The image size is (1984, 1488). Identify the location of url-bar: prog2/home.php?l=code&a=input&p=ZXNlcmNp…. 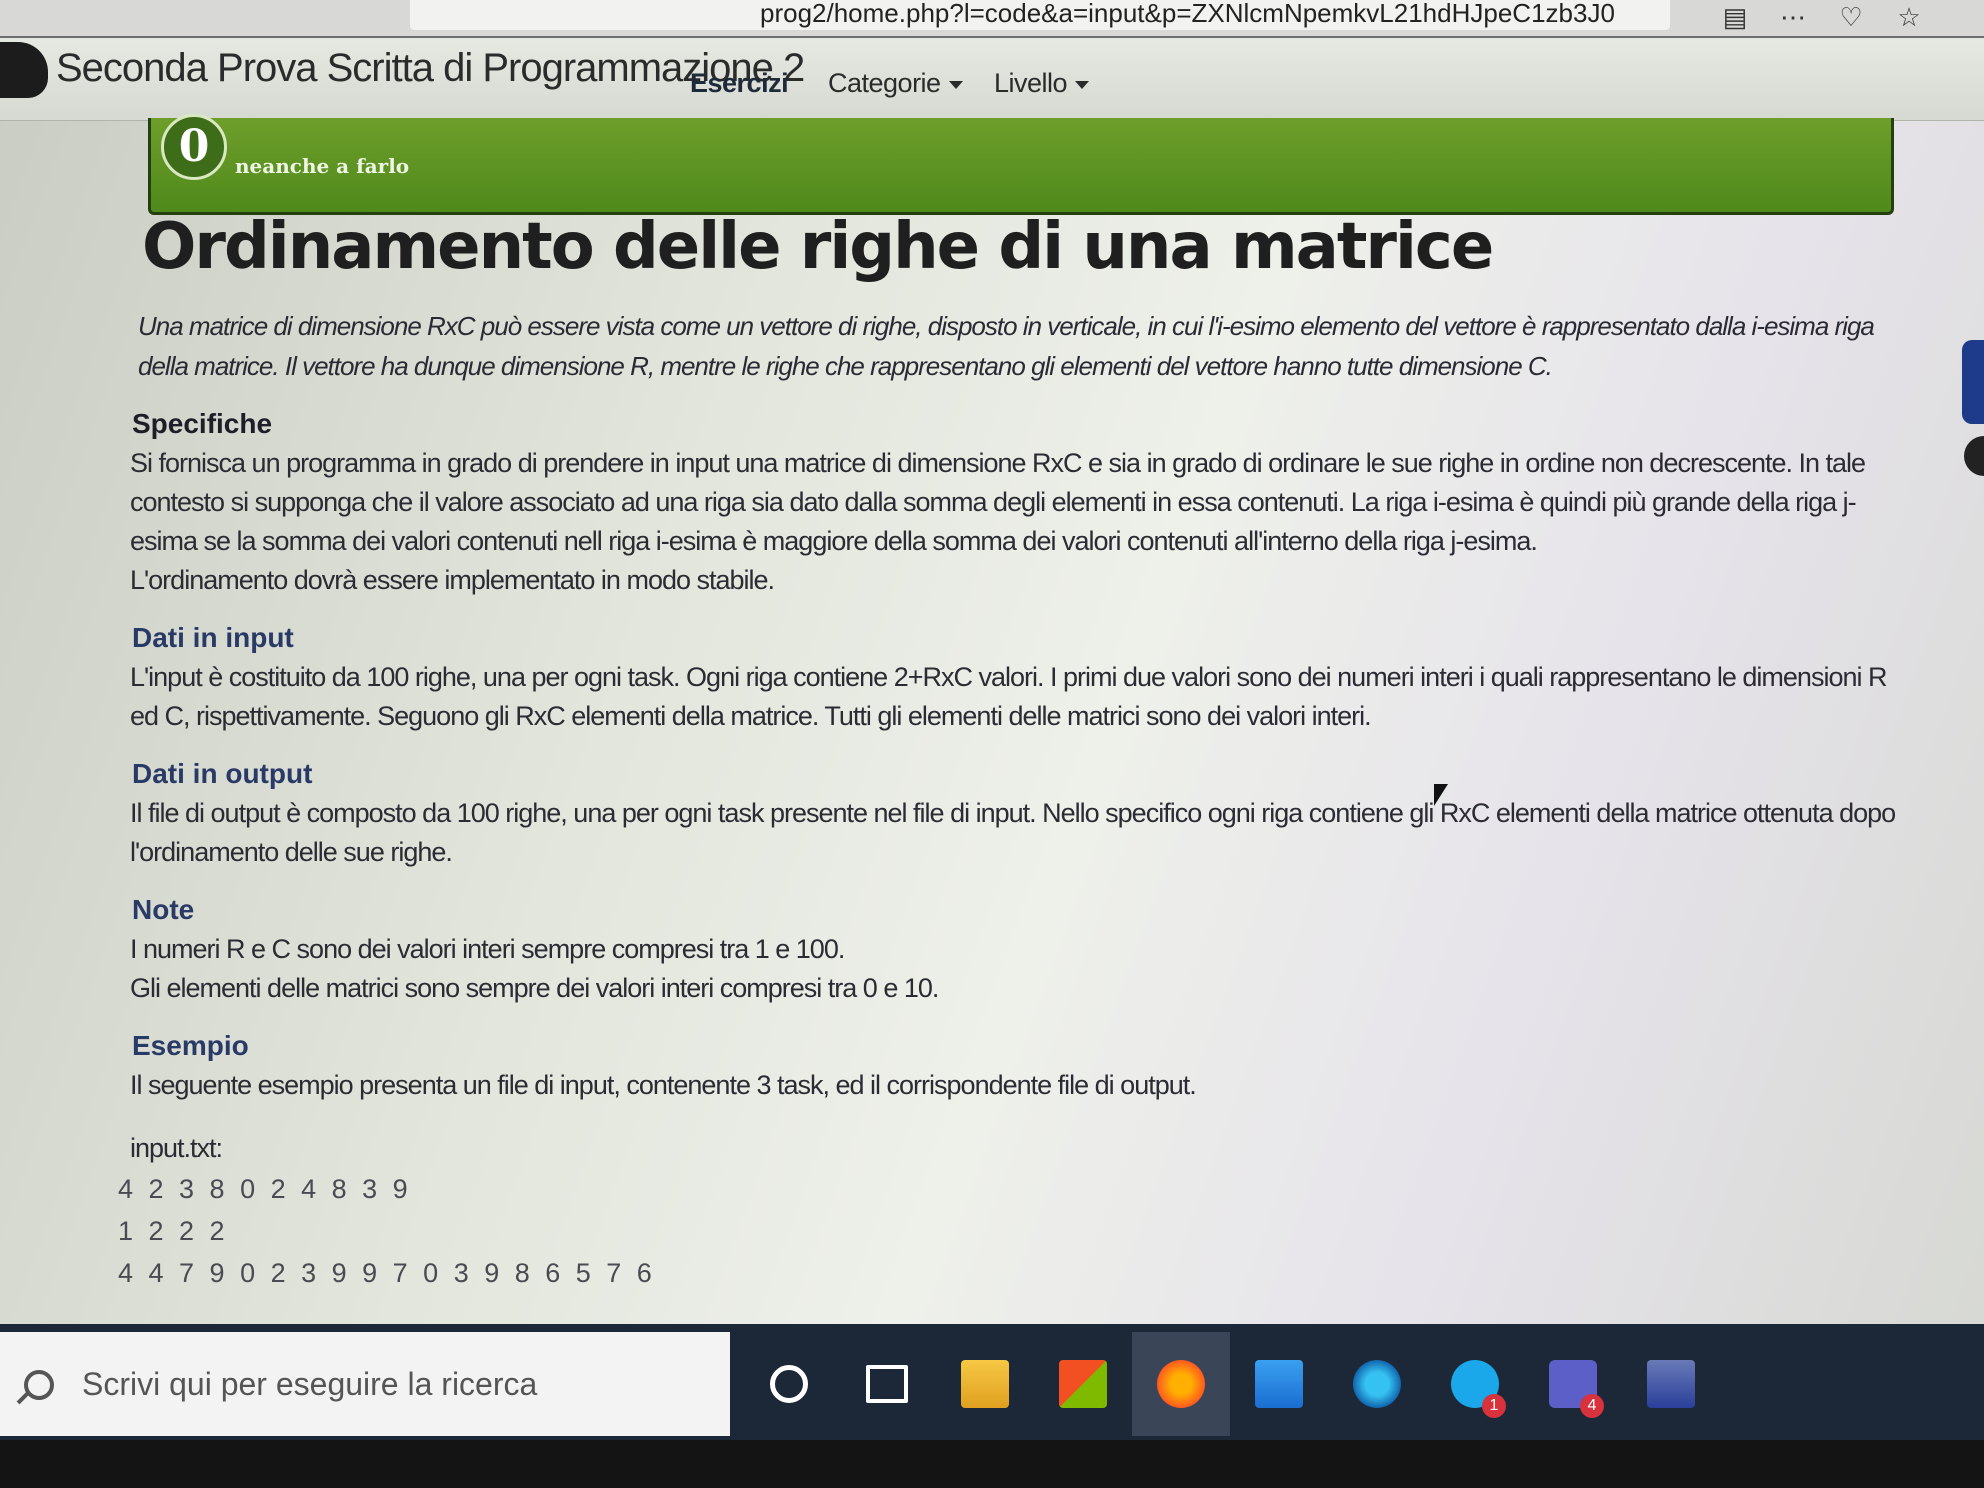
(1040, 15).